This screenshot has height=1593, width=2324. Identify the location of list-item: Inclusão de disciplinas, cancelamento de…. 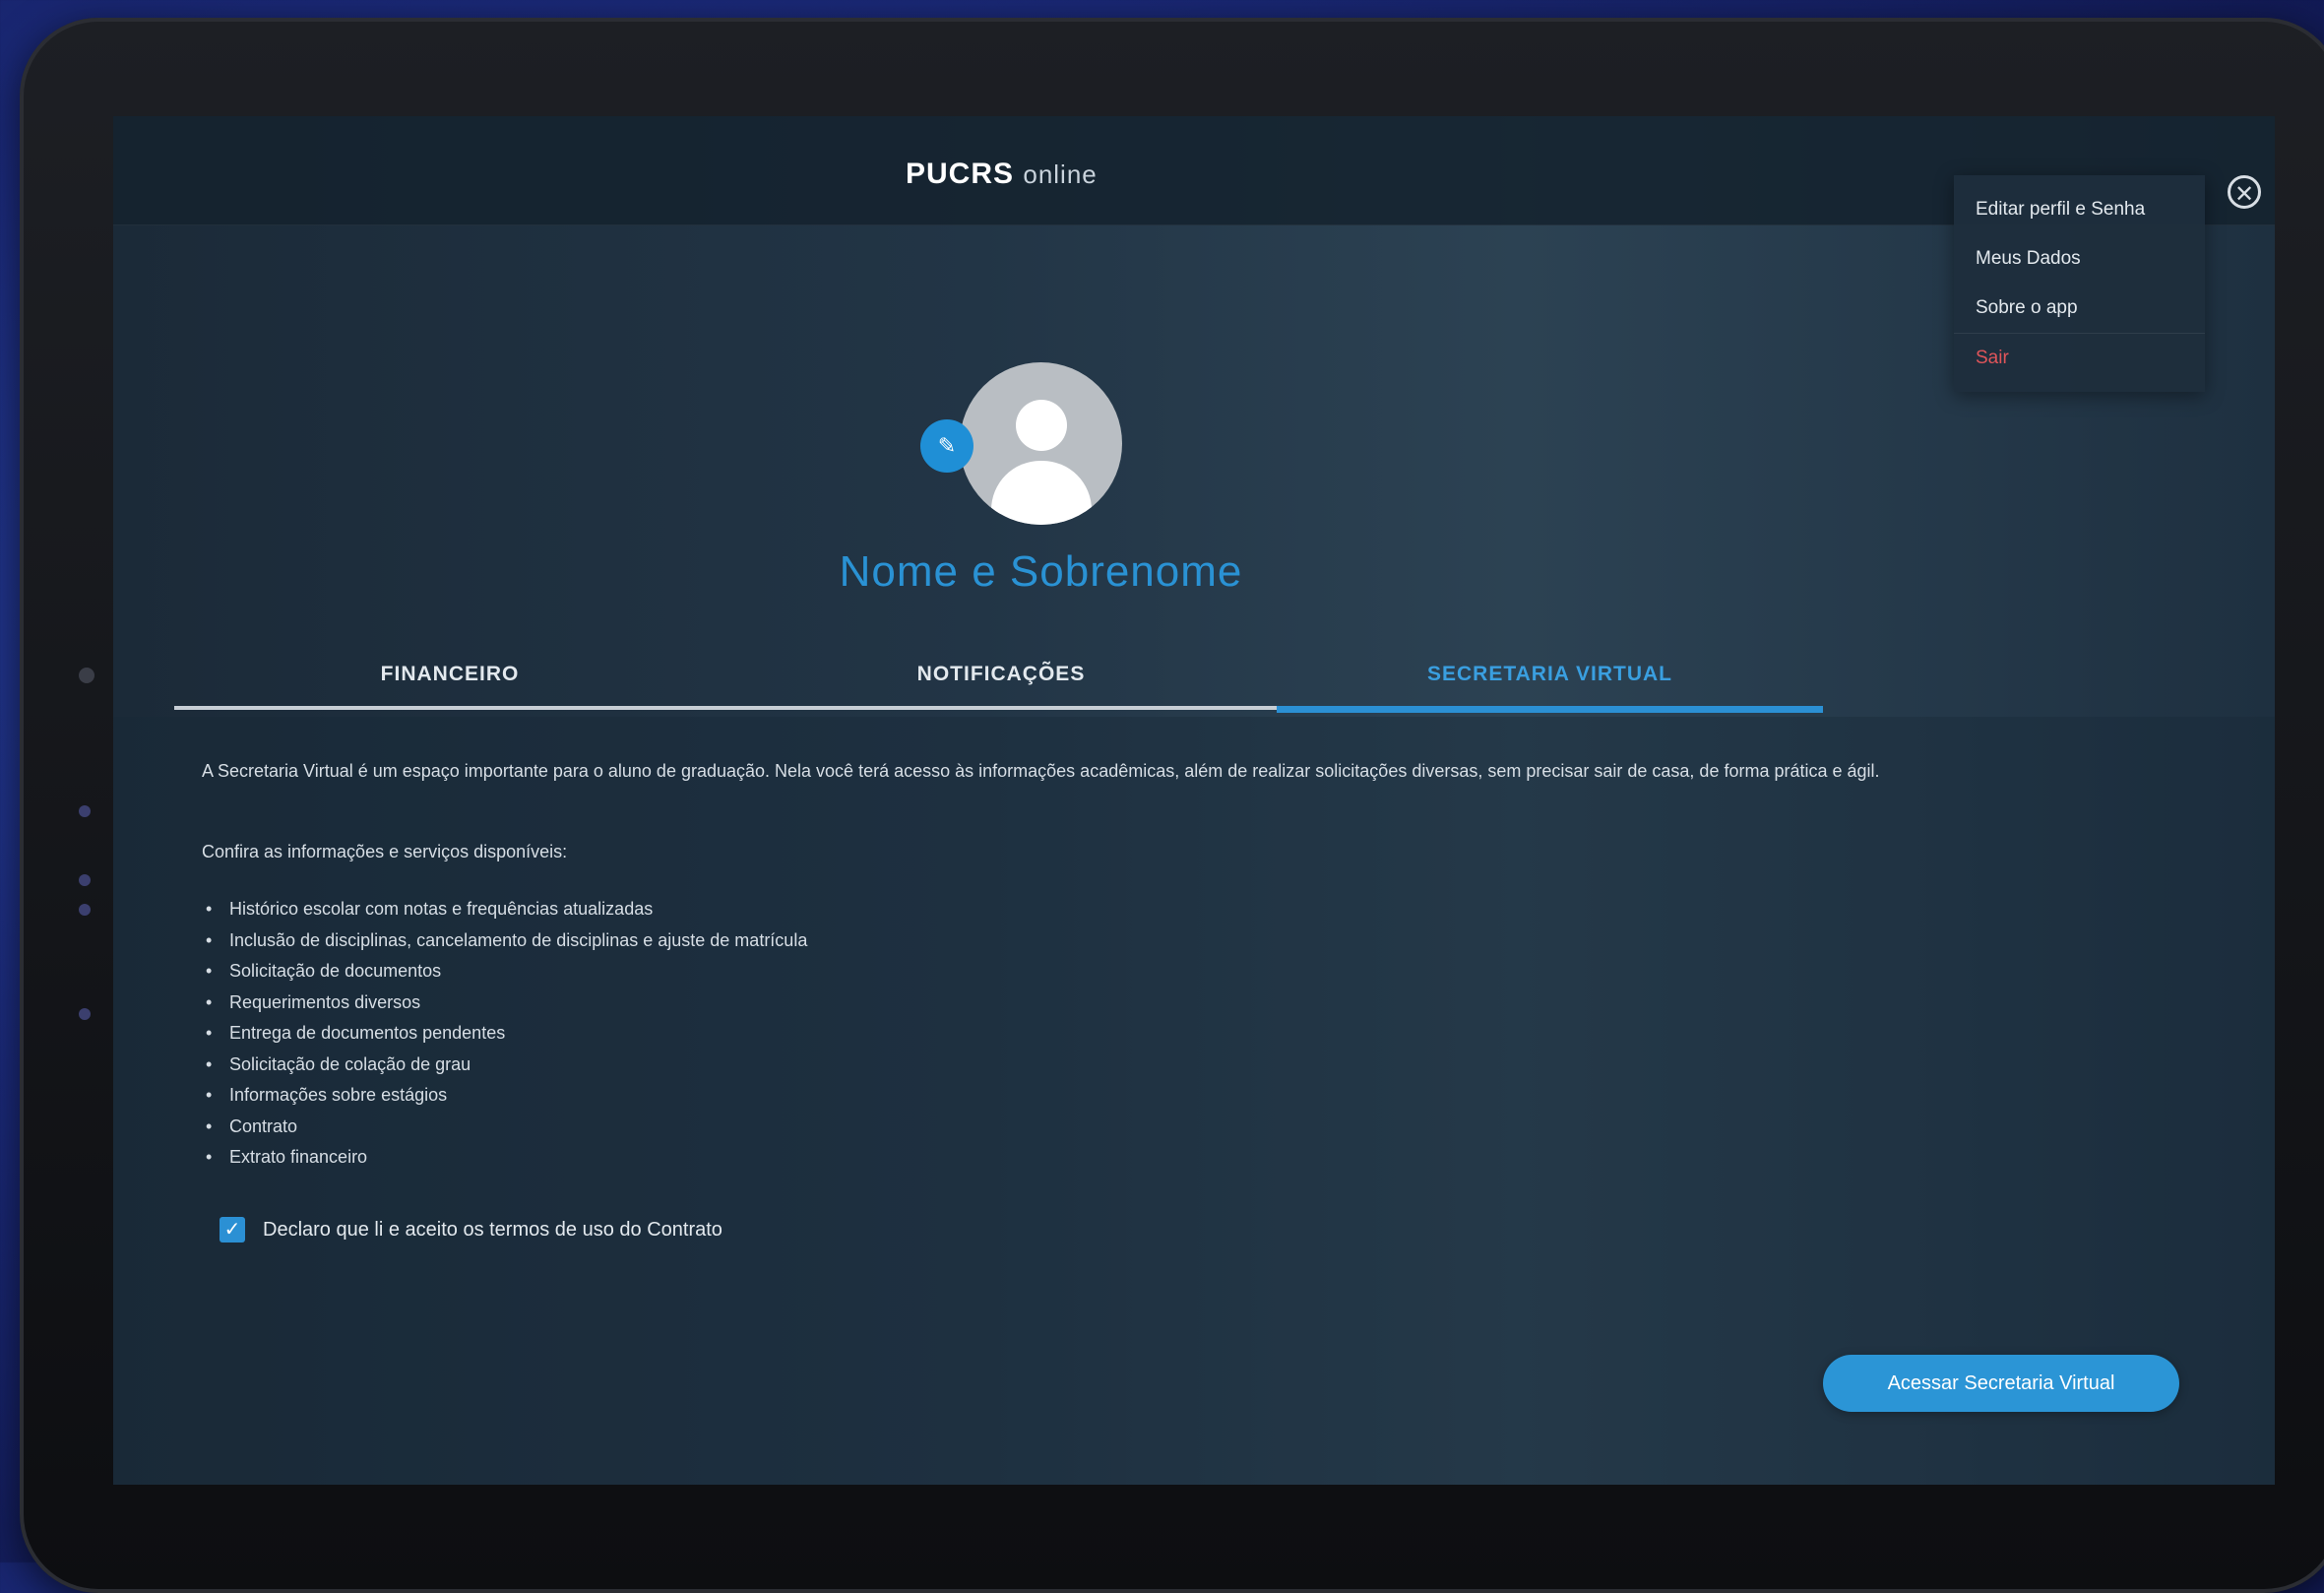
(504, 941).